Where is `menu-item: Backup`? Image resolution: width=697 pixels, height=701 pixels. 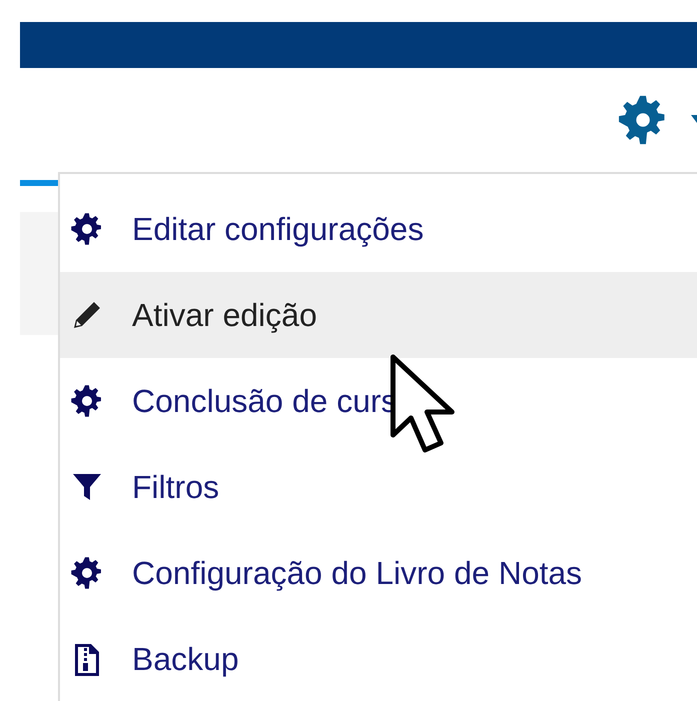 menu-item: Backup is located at coordinates (378, 658).